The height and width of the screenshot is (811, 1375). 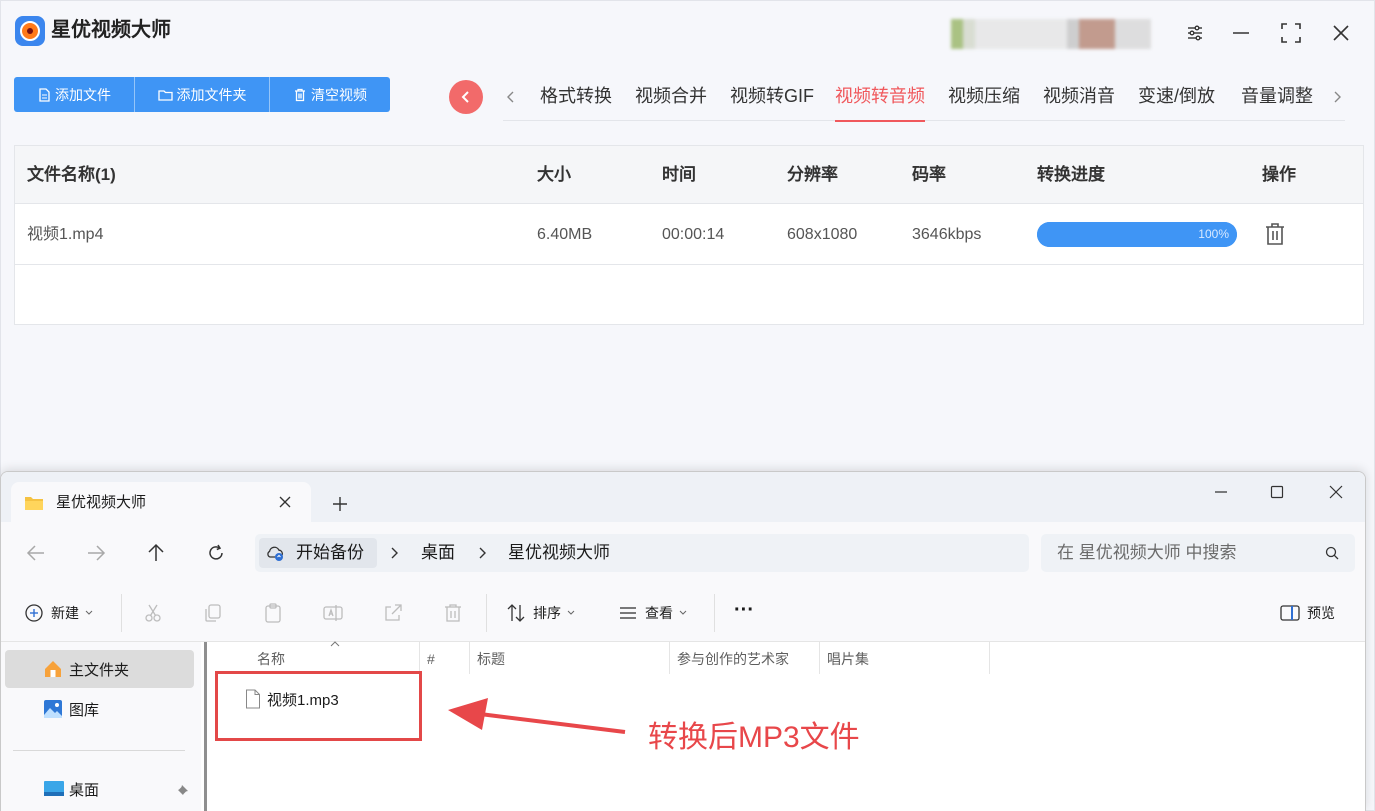 What do you see at coordinates (335, 644) in the screenshot?
I see `sort-ascending-icon` at bounding box center [335, 644].